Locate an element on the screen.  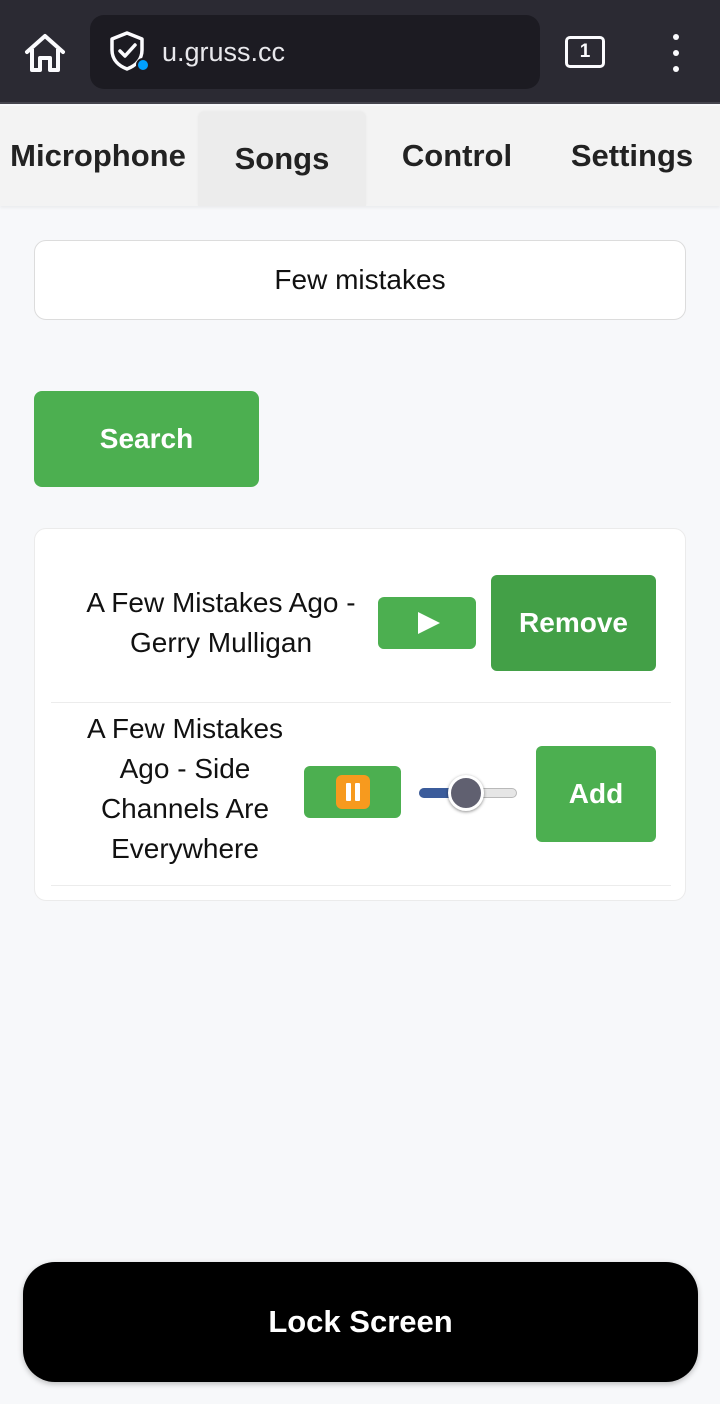
play-icon is located at coordinates (429, 623).